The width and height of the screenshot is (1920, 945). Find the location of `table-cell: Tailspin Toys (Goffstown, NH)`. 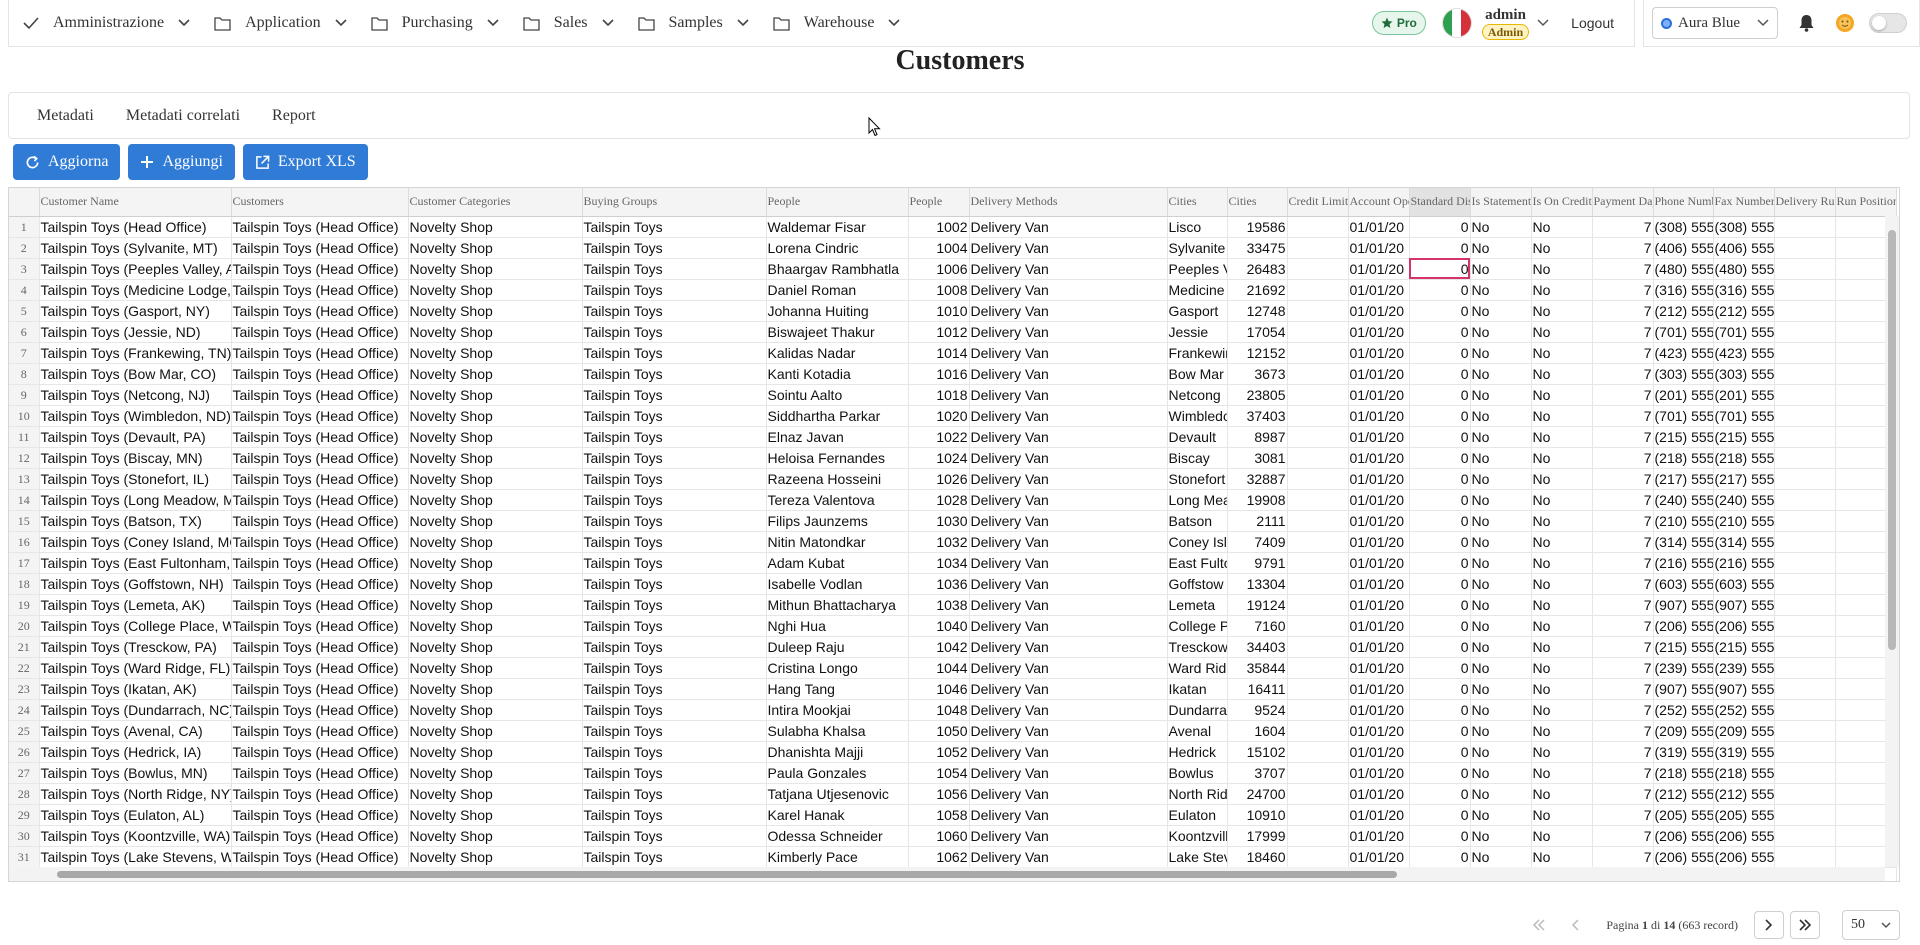

table-cell: Tailspin Toys (Goffstown, NH) is located at coordinates (135, 584).